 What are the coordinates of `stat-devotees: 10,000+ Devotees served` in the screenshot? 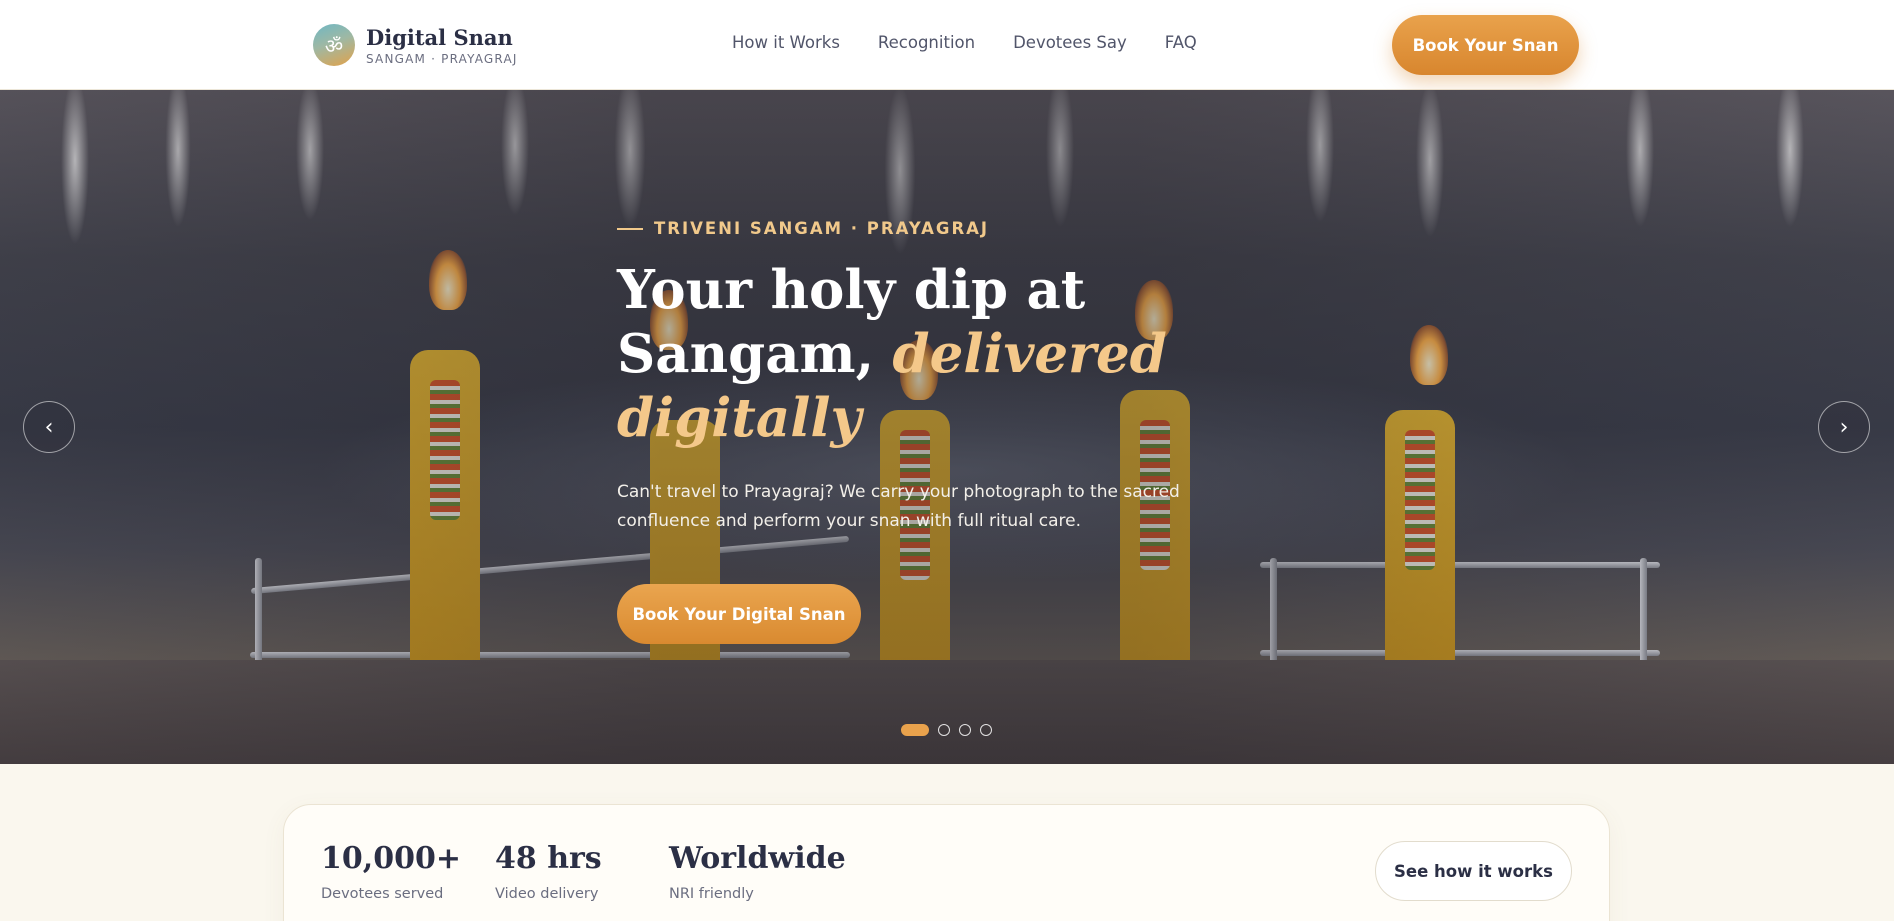 It's located at (391, 871).